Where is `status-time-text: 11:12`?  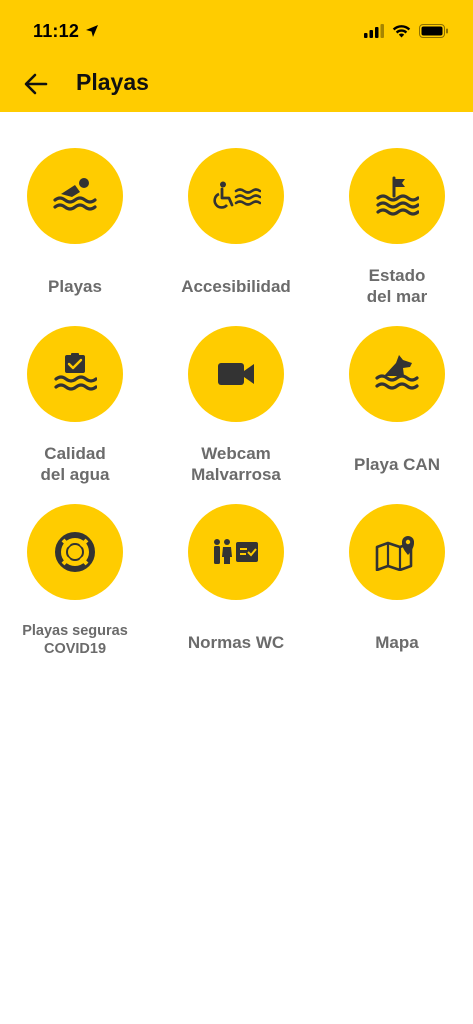 status-time-text: 11:12 is located at coordinates (56, 30).